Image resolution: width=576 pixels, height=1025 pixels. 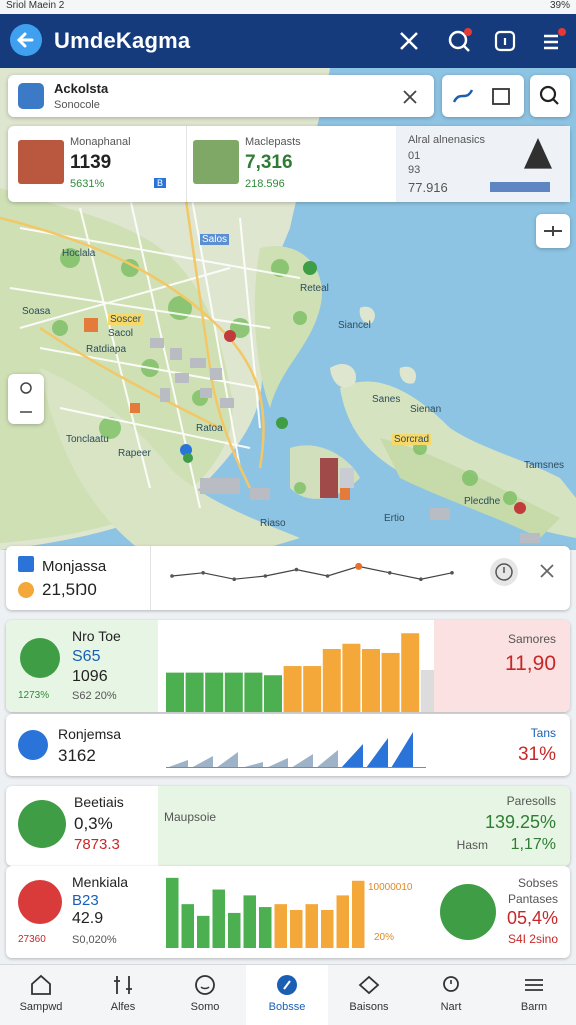 I want to click on chart-foot-label: 20%, so click(x=384, y=937).